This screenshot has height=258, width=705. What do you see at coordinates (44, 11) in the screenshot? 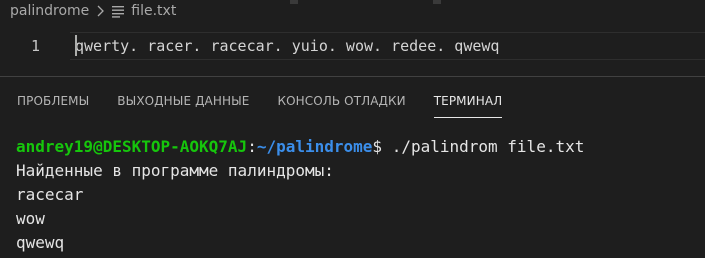
I see `breadcrumb-folder: palindrome` at bounding box center [44, 11].